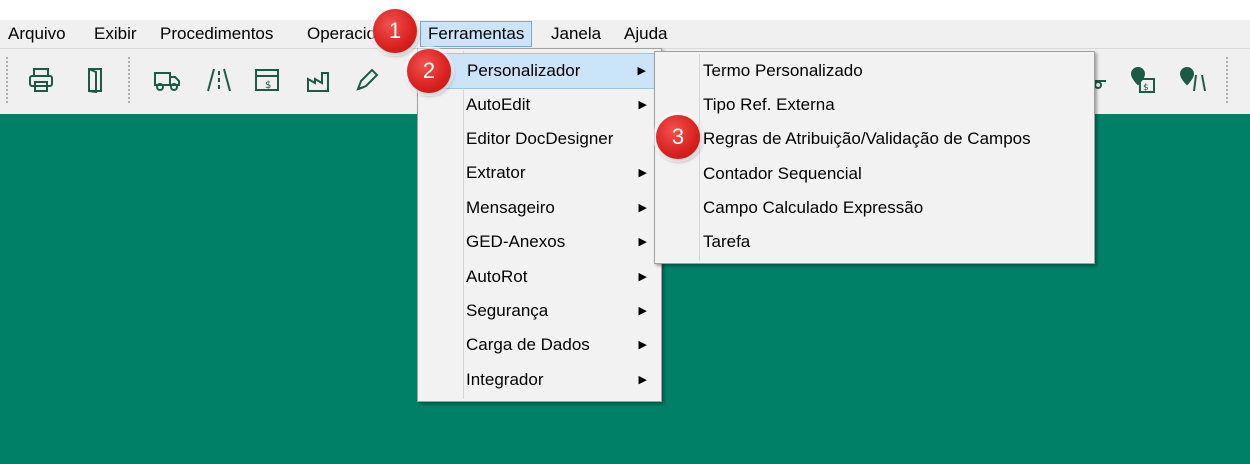 This screenshot has width=1250, height=464. What do you see at coordinates (41, 80) in the screenshot?
I see `printer-icon` at bounding box center [41, 80].